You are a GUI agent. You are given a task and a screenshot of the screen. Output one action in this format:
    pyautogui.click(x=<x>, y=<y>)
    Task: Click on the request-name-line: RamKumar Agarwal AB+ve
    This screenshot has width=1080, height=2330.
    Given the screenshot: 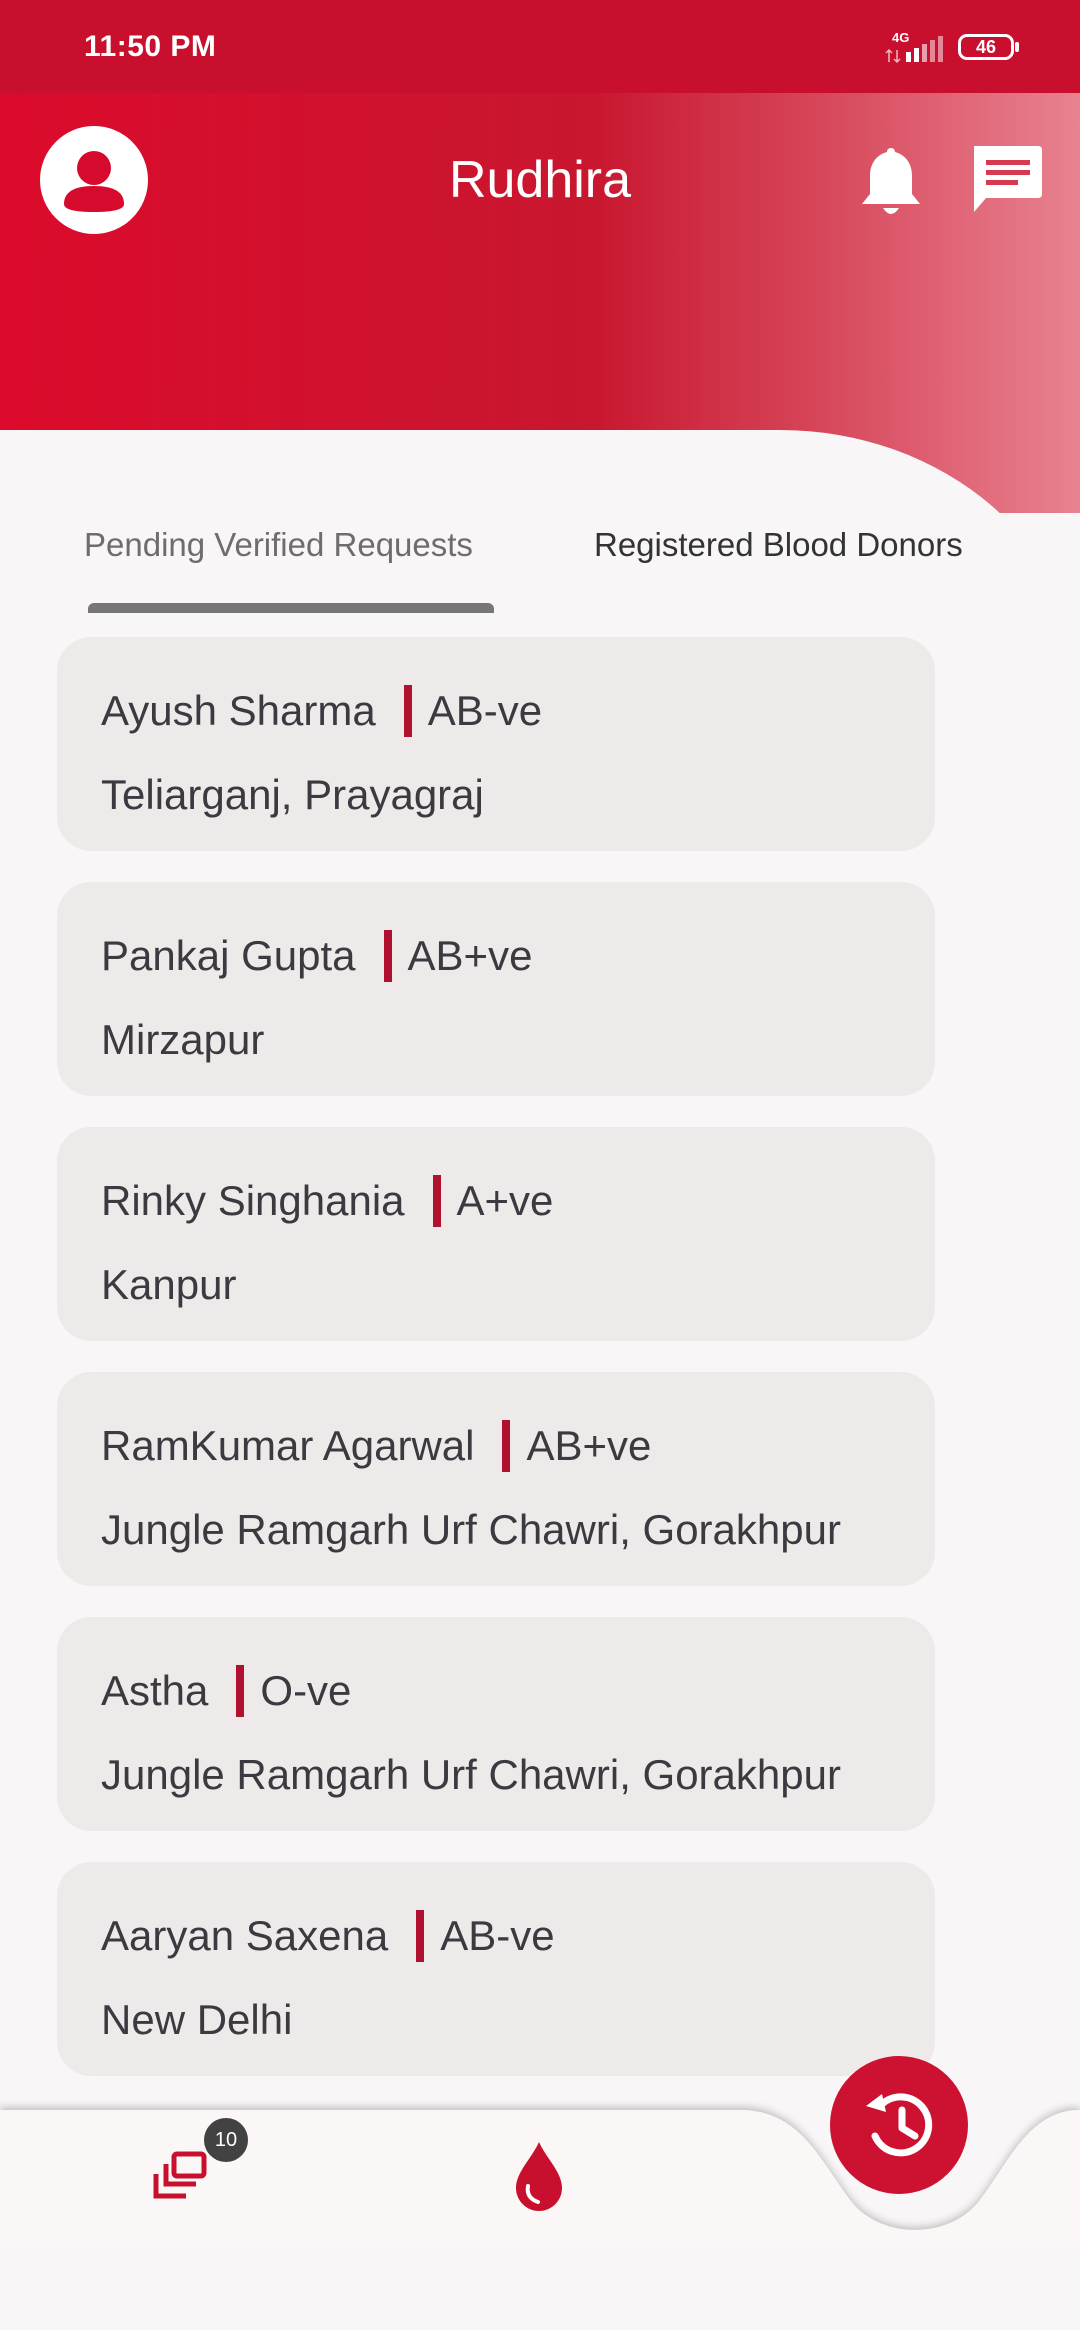 What is the action you would take?
    pyautogui.click(x=376, y=1446)
    